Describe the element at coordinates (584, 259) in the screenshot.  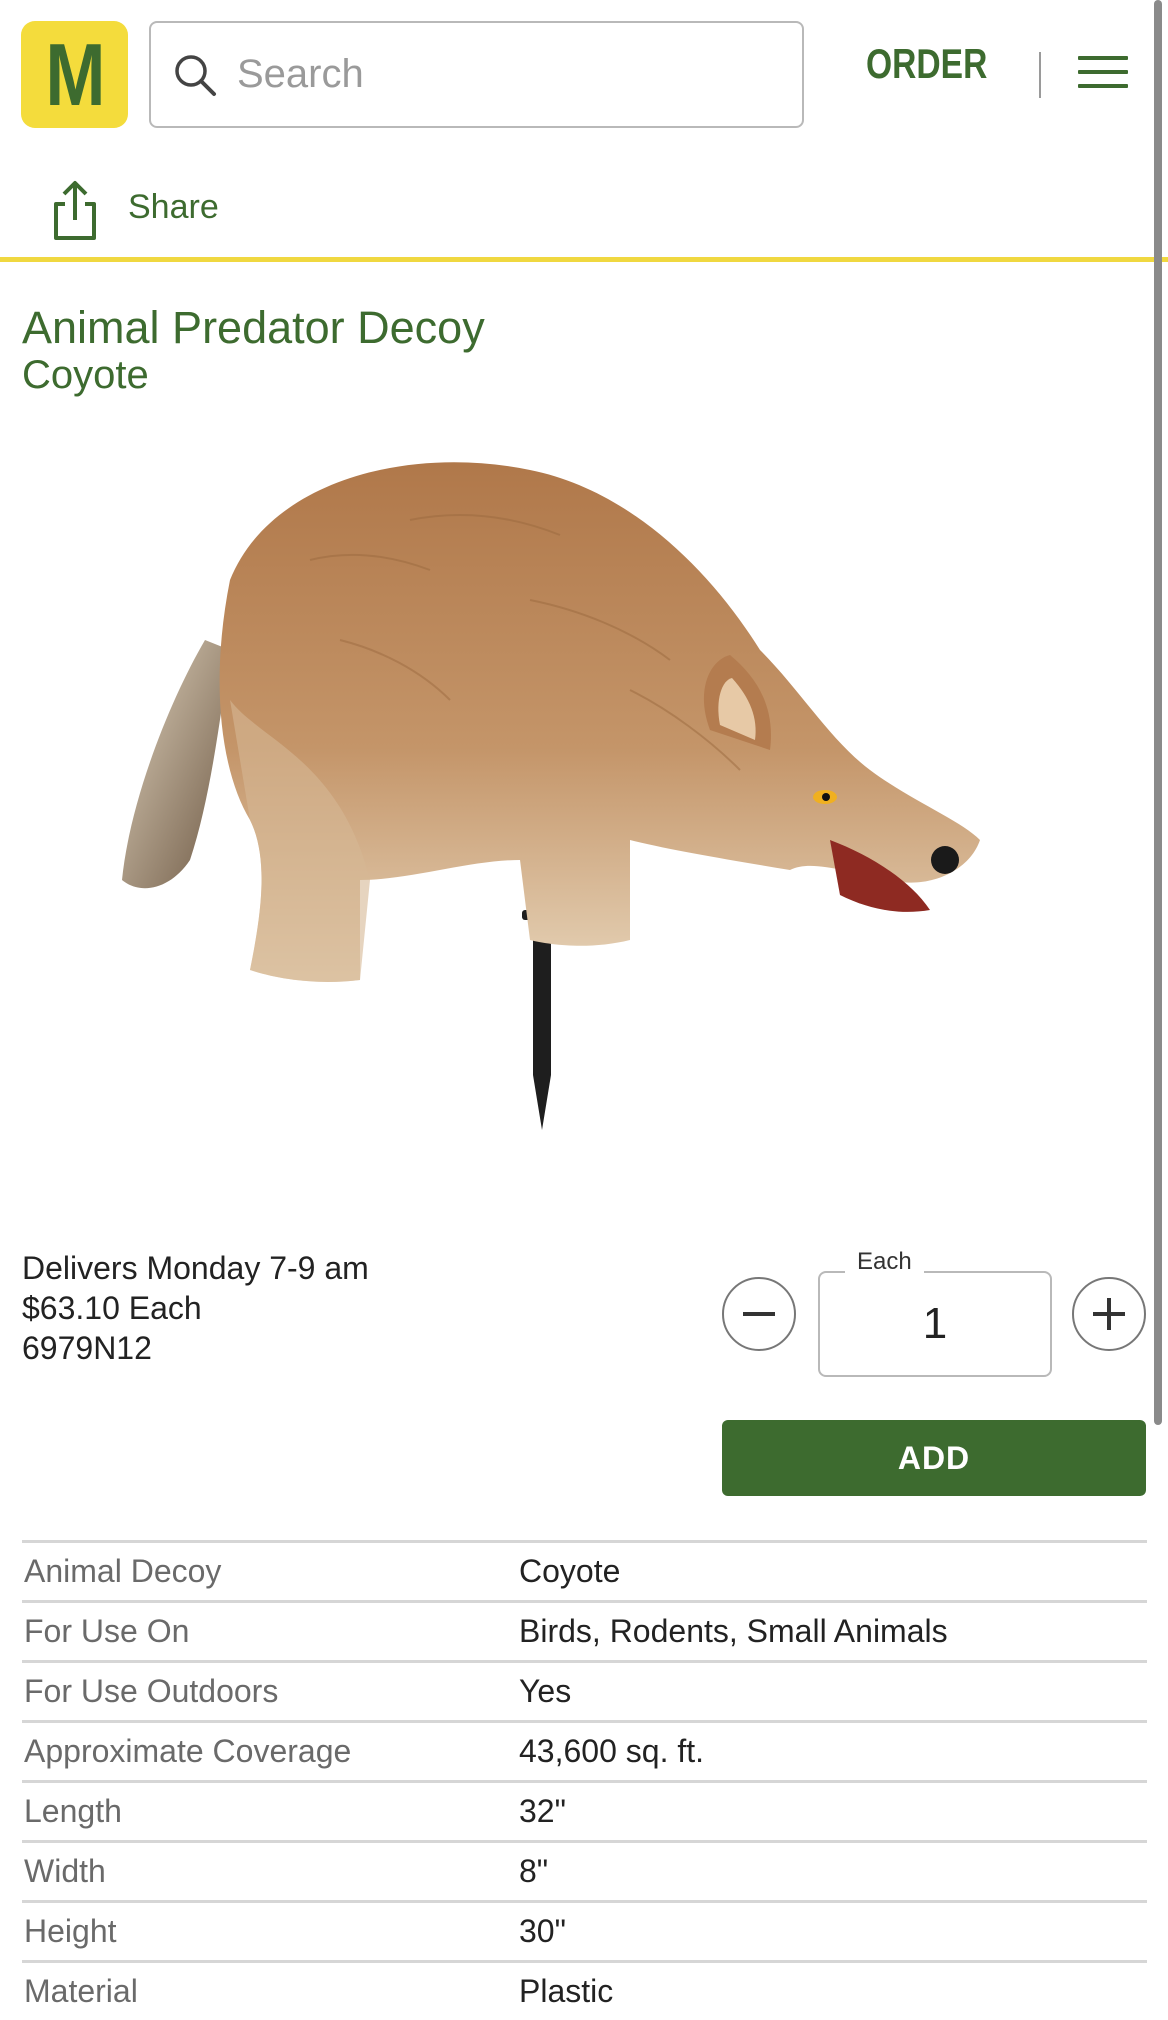
I see `header-rule` at that location.